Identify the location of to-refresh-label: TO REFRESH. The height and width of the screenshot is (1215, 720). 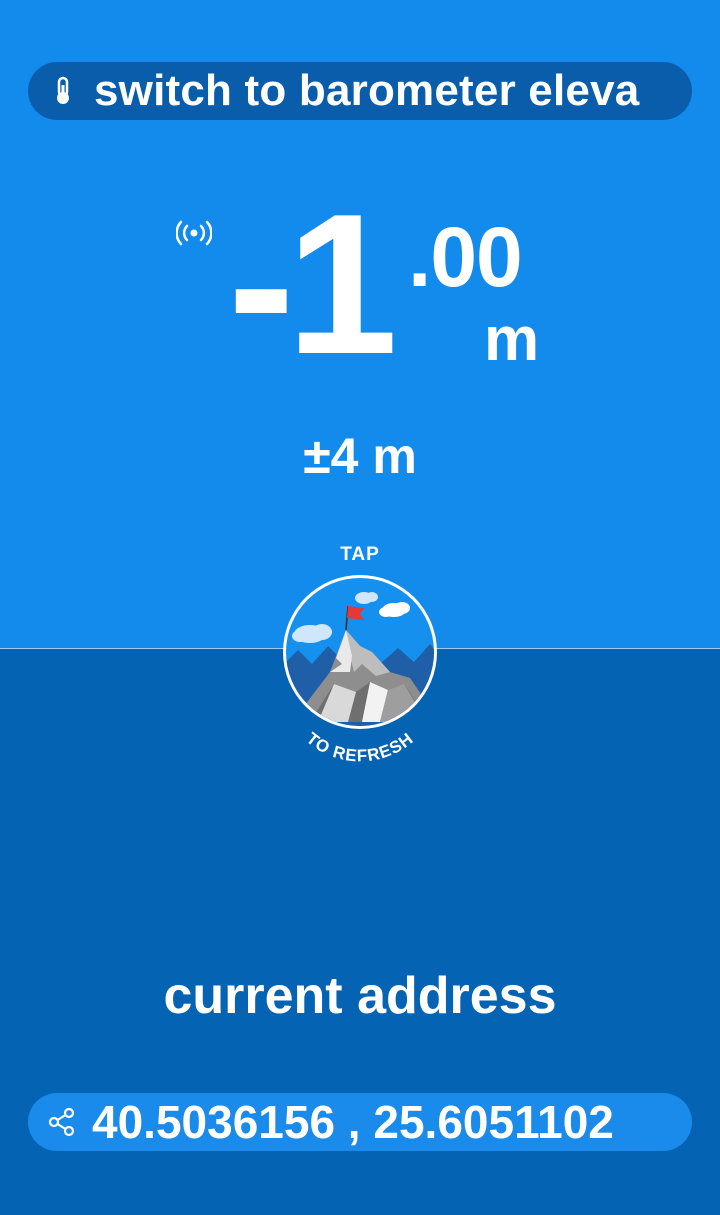
(360, 747).